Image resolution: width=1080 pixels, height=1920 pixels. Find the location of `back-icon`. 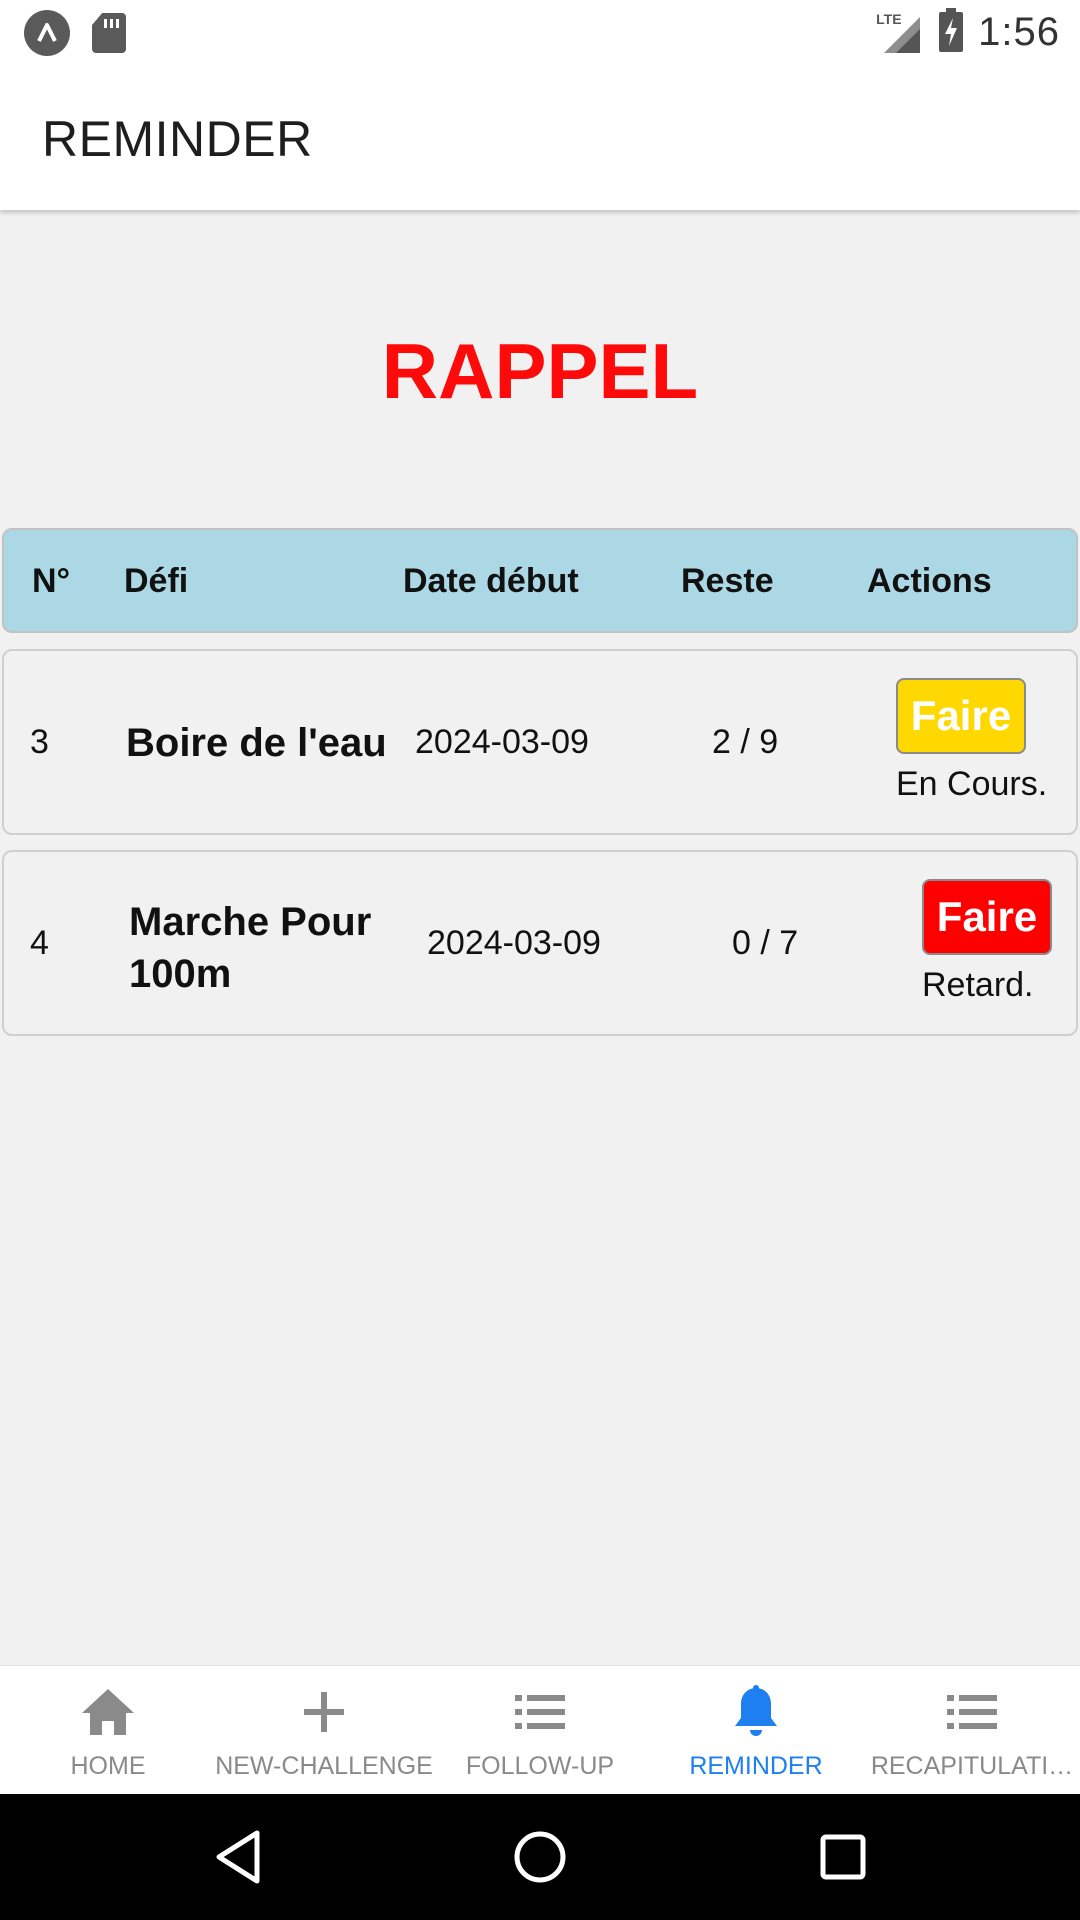

back-icon is located at coordinates (238, 1857).